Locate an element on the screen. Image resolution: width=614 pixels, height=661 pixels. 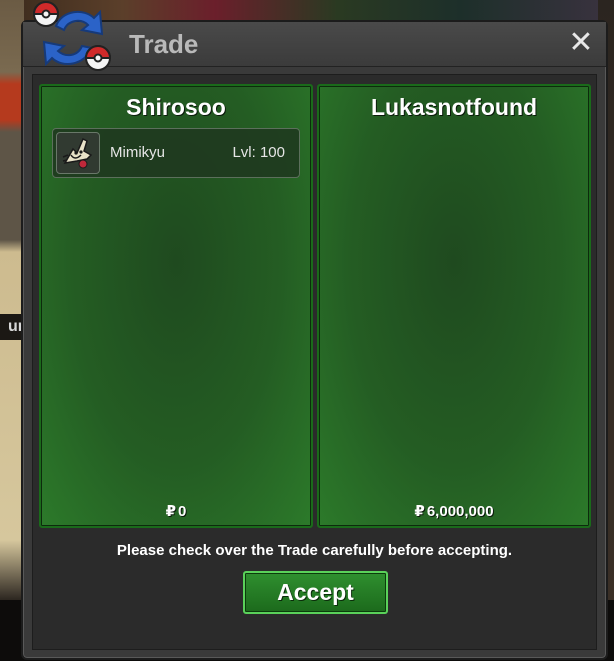
close-icon: ✕ is located at coordinates (581, 43).